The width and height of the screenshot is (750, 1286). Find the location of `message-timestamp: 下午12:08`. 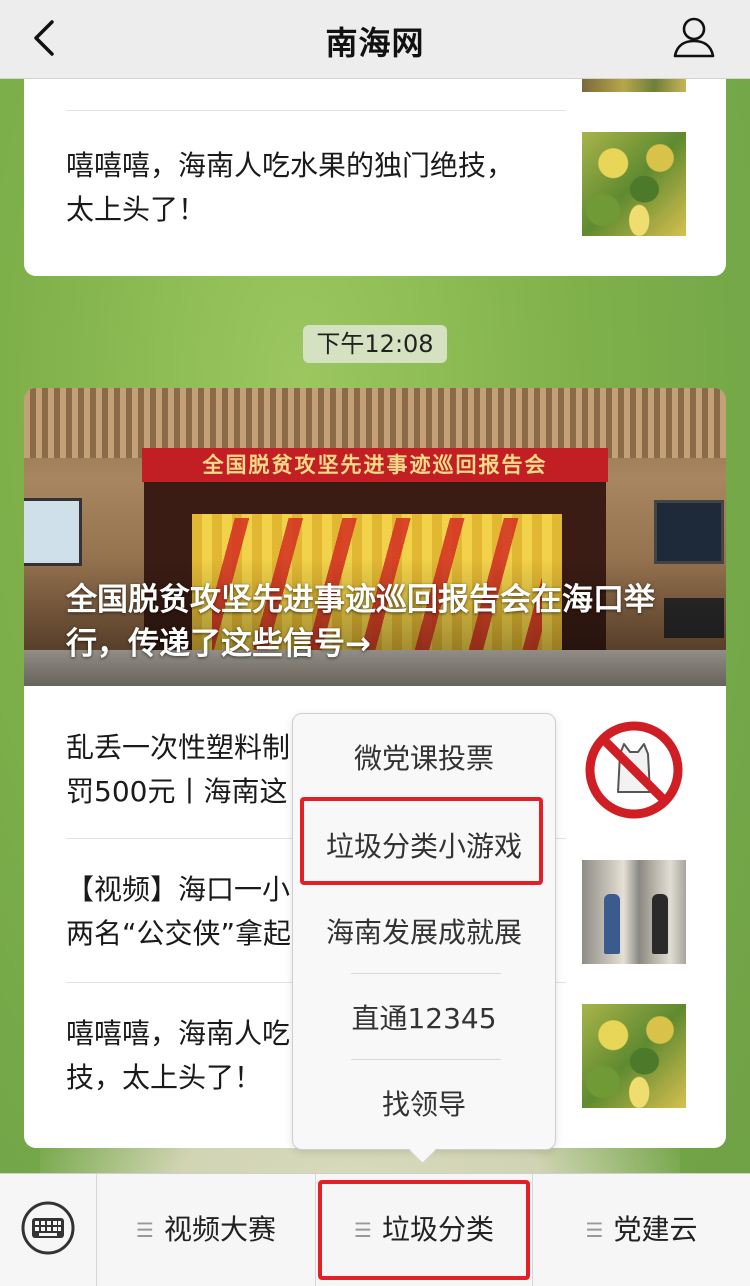

message-timestamp: 下午12:08 is located at coordinates (375, 344).